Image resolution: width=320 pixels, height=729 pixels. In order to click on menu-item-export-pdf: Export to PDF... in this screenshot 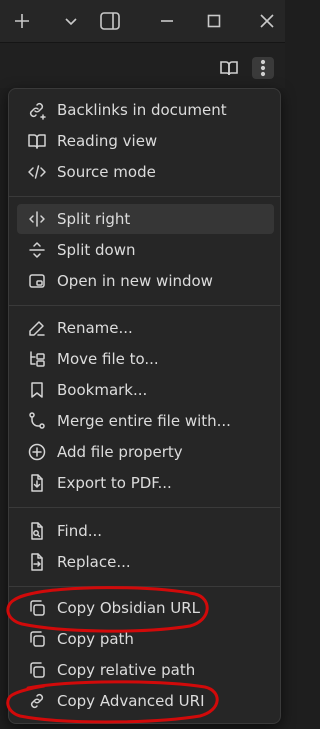, I will do `click(145, 483)`.